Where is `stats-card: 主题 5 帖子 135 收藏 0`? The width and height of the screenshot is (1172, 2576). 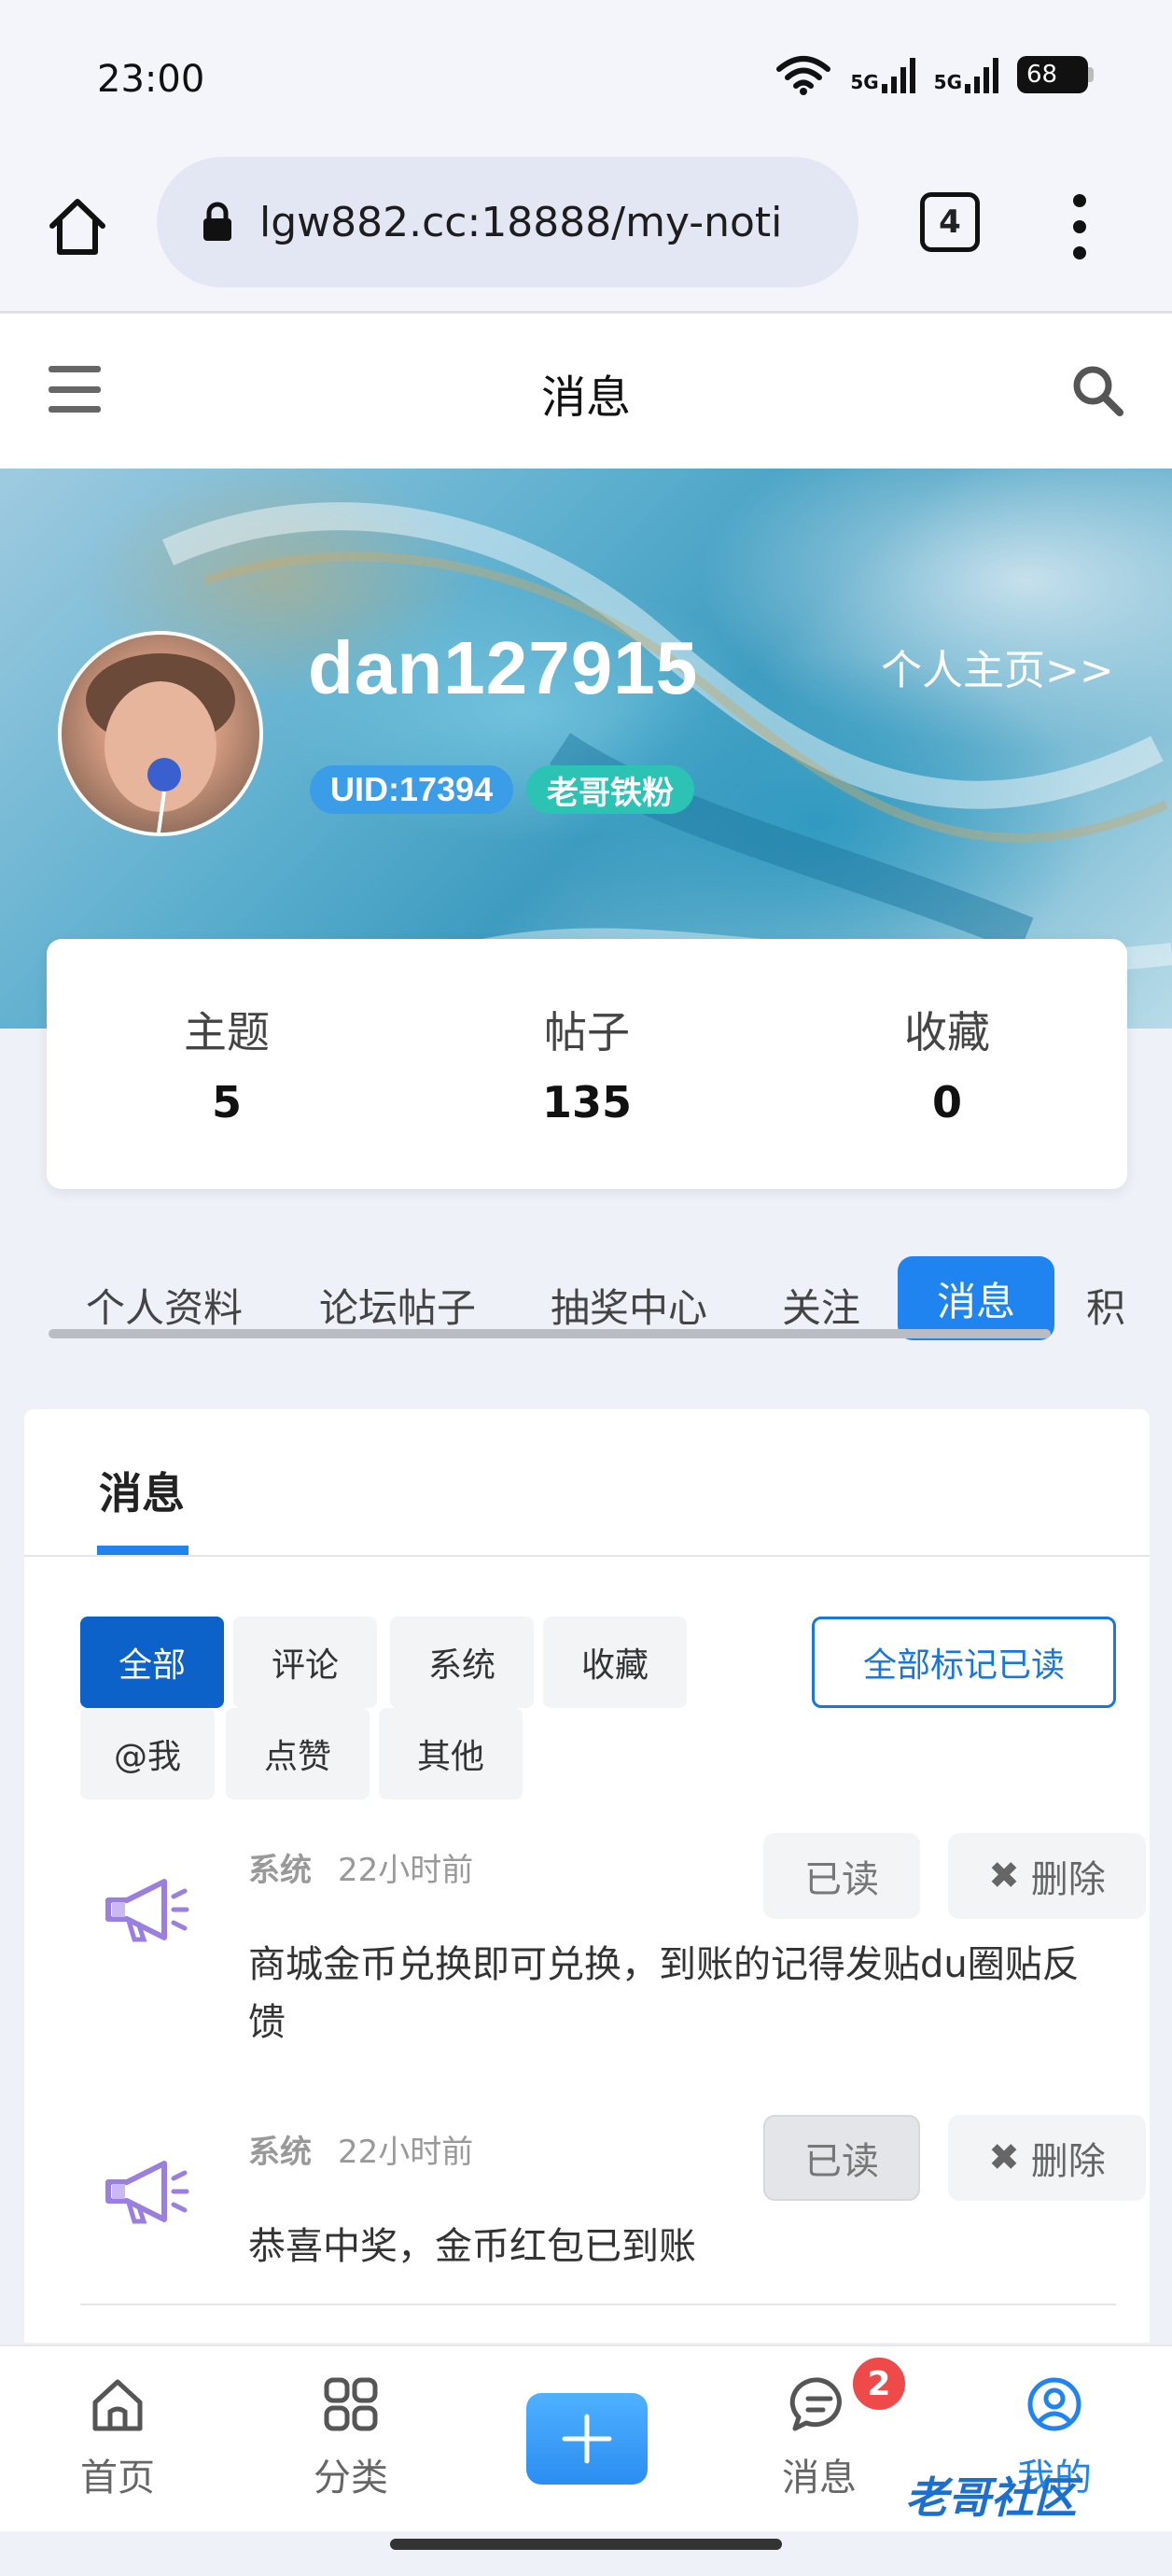 stats-card: 主题 5 帖子 135 收藏 0 is located at coordinates (587, 1064).